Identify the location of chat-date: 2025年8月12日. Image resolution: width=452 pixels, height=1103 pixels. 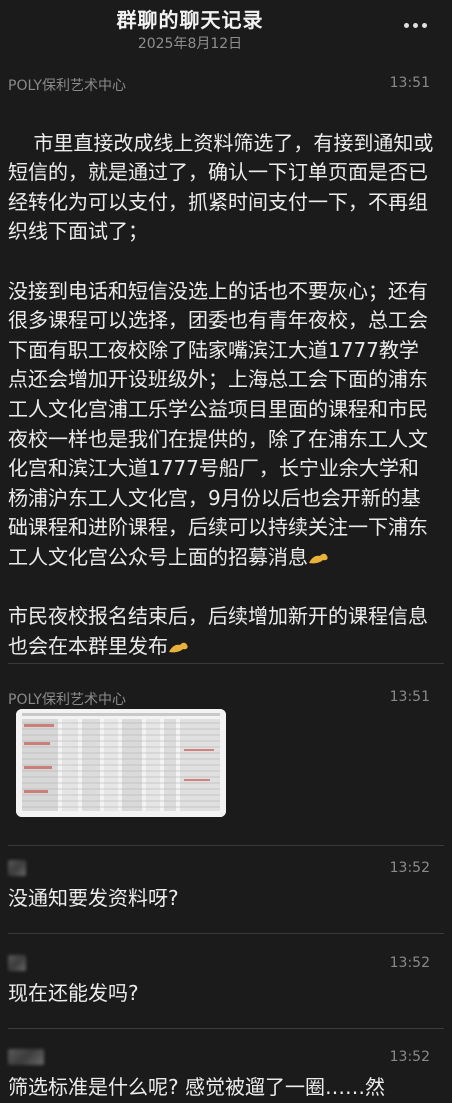
(190, 44).